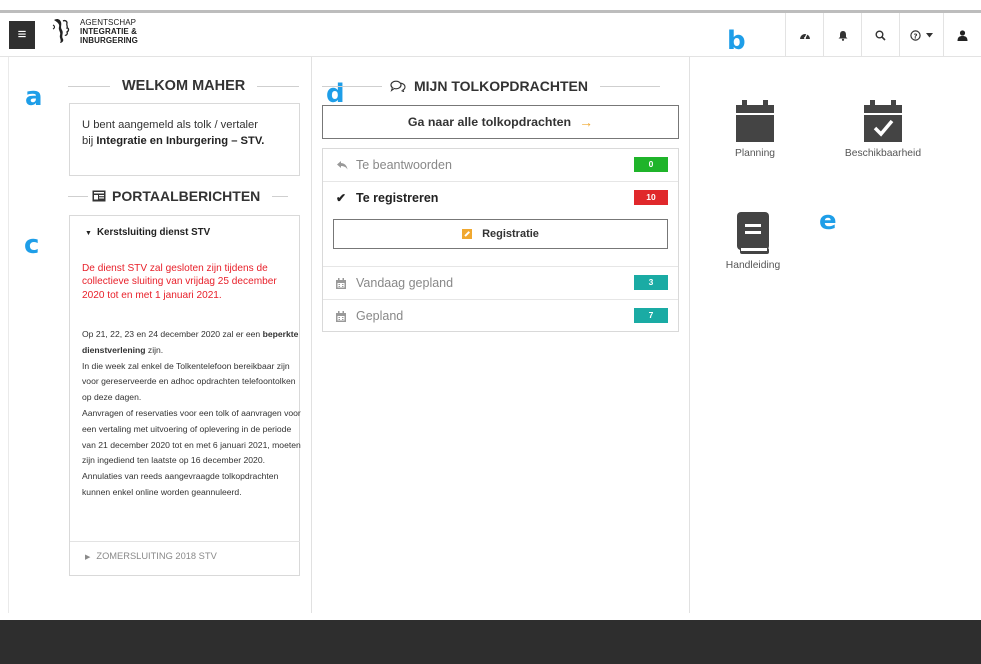 This screenshot has width=981, height=664. I want to click on tile-handleiding: Handleiding, so click(753, 241).